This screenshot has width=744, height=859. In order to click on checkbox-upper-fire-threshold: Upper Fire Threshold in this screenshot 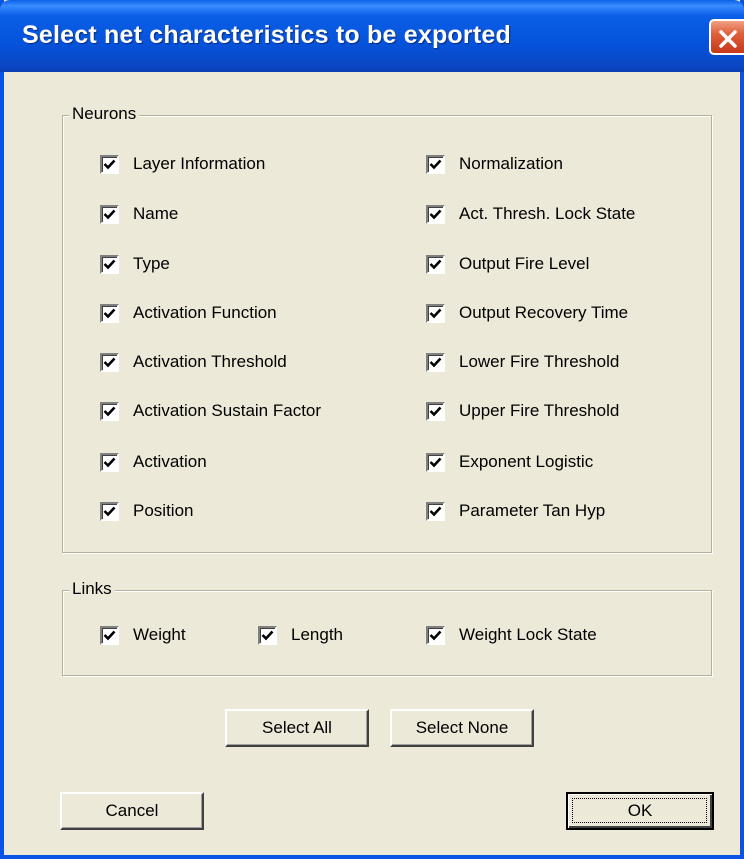, I will do `click(522, 411)`.